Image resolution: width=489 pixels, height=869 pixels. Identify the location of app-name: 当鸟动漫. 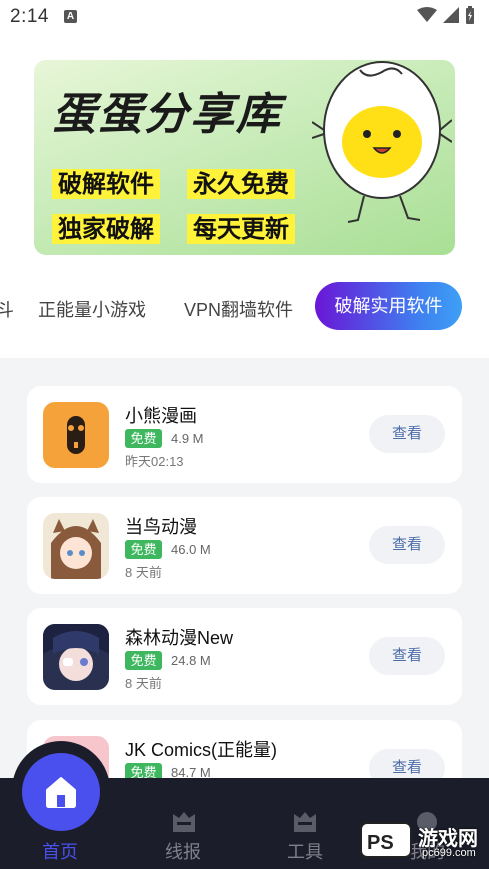
(161, 527).